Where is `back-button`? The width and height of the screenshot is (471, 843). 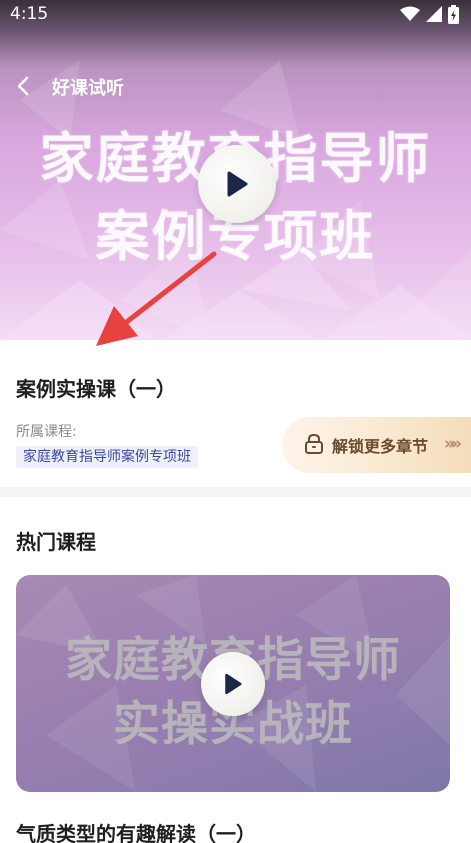 back-button is located at coordinates (25, 86).